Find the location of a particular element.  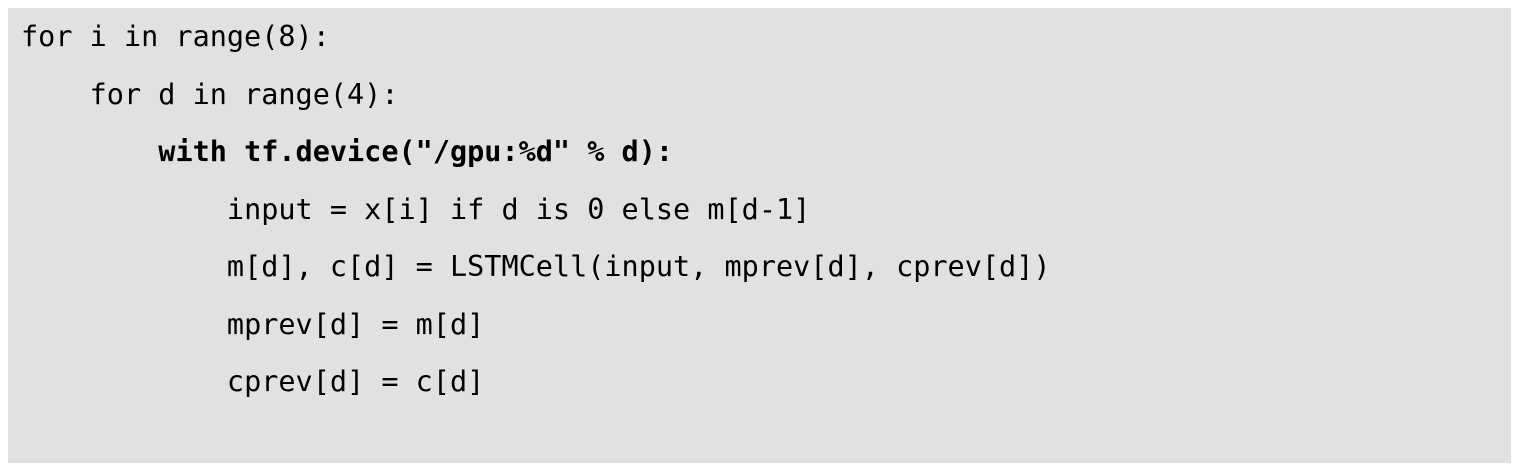

code-line: for d in range(4): is located at coordinates (244, 94).